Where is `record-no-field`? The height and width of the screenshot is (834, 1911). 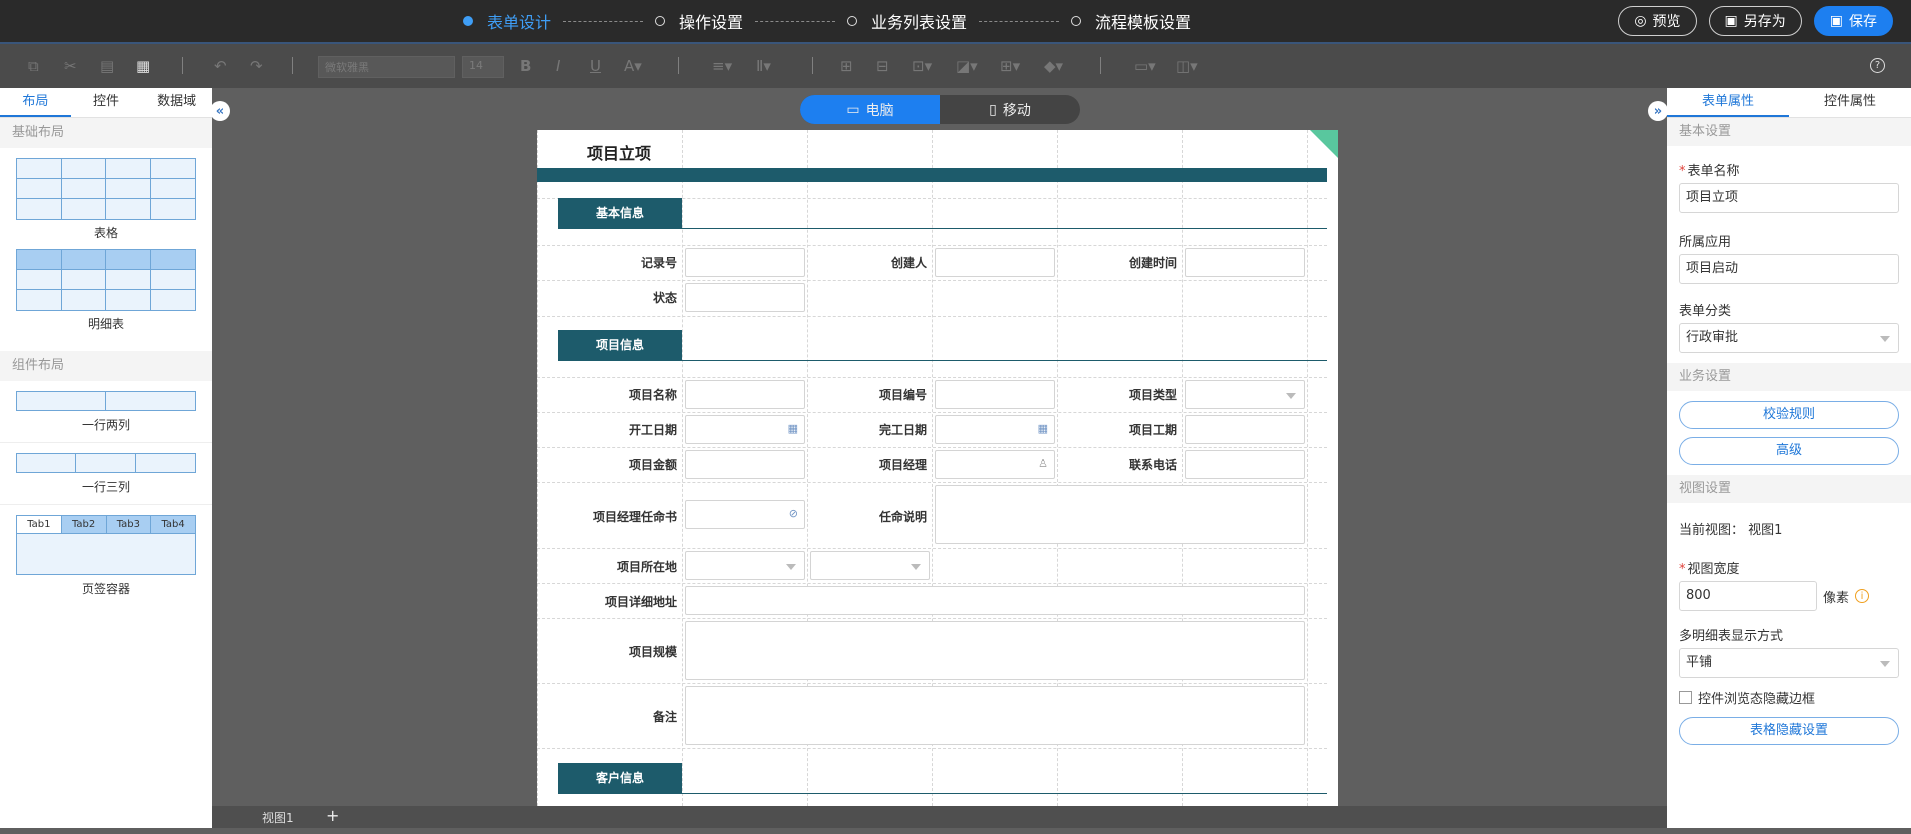
record-no-field is located at coordinates (745, 262).